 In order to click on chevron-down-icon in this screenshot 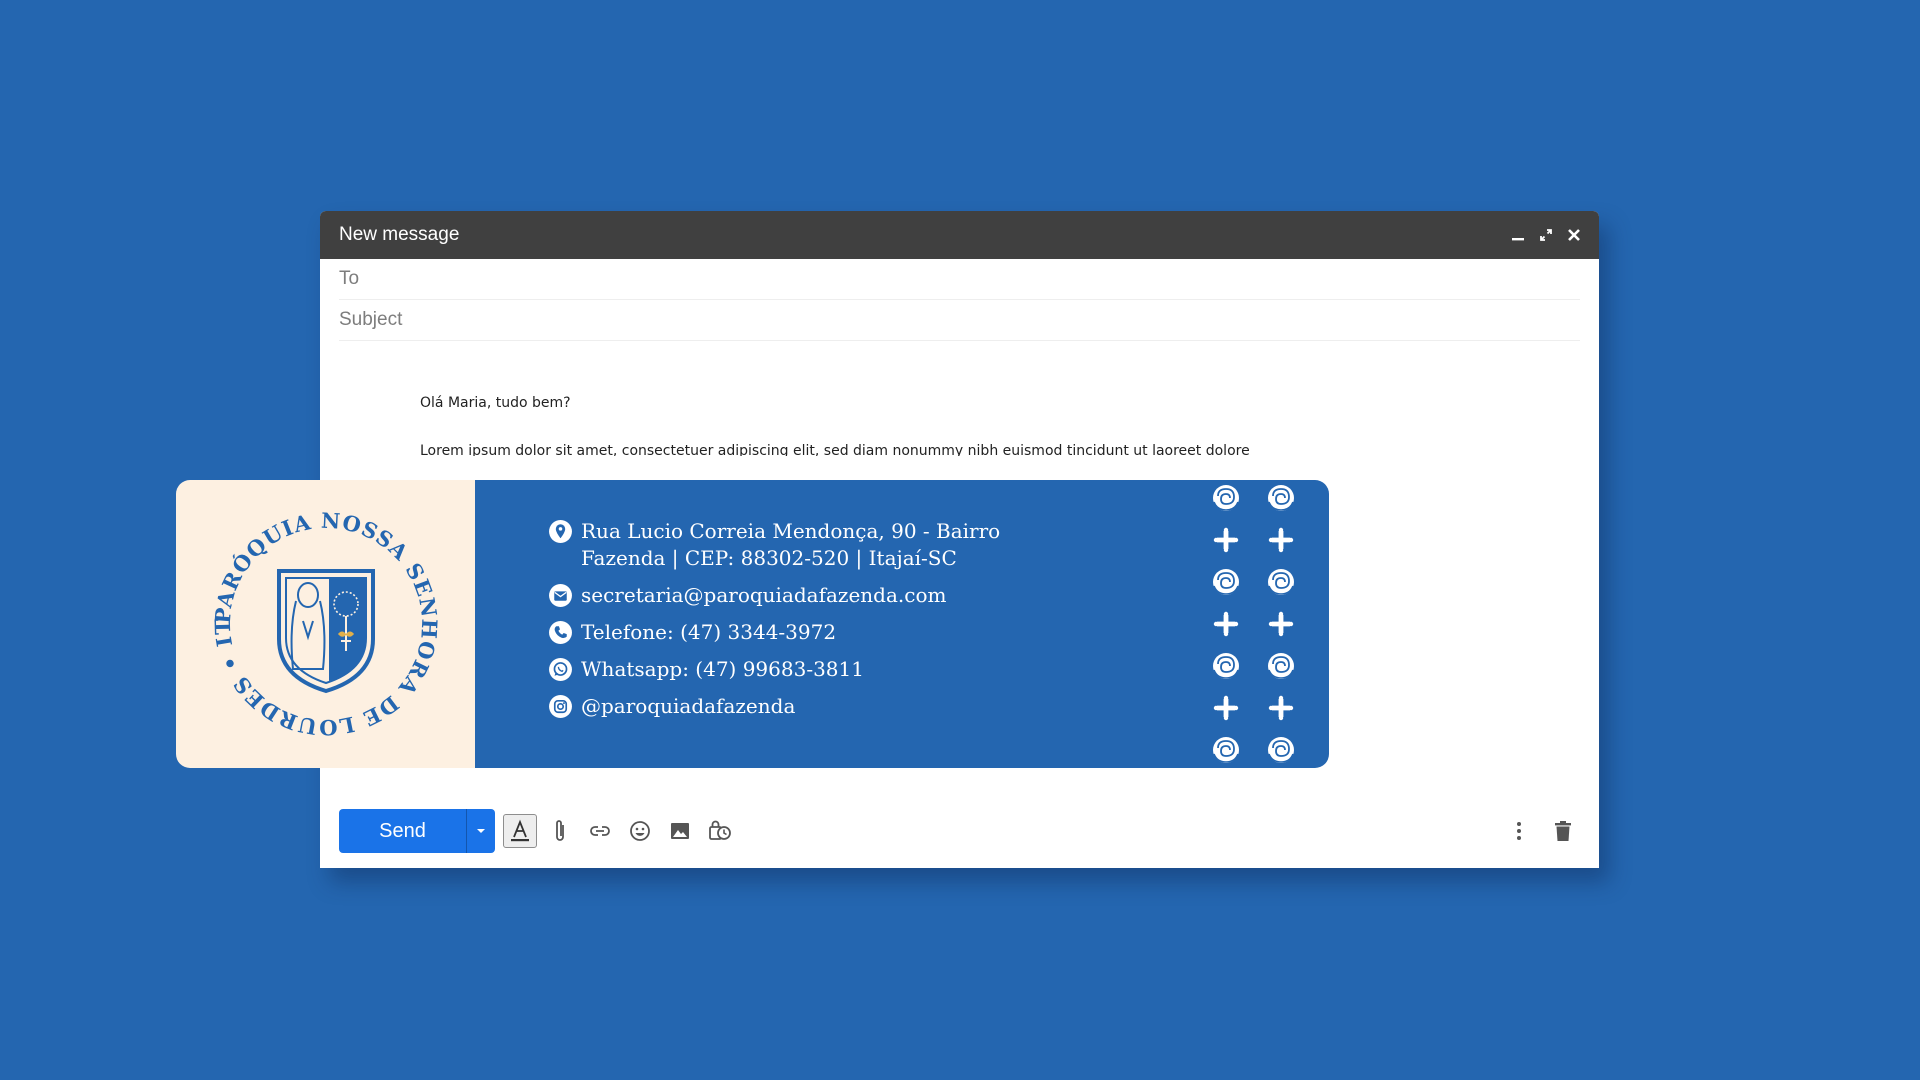, I will do `click(481, 831)`.